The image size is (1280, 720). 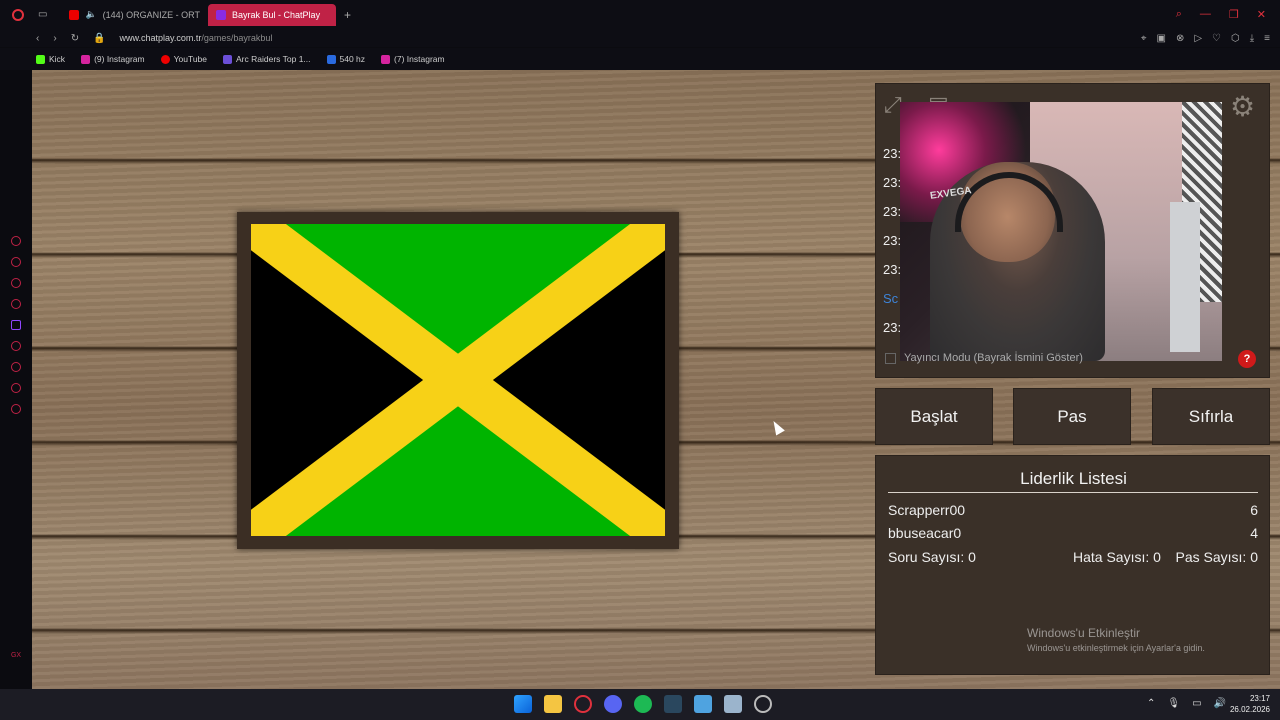 What do you see at coordinates (16, 379) in the screenshot?
I see `browser-sidebar: GX` at bounding box center [16, 379].